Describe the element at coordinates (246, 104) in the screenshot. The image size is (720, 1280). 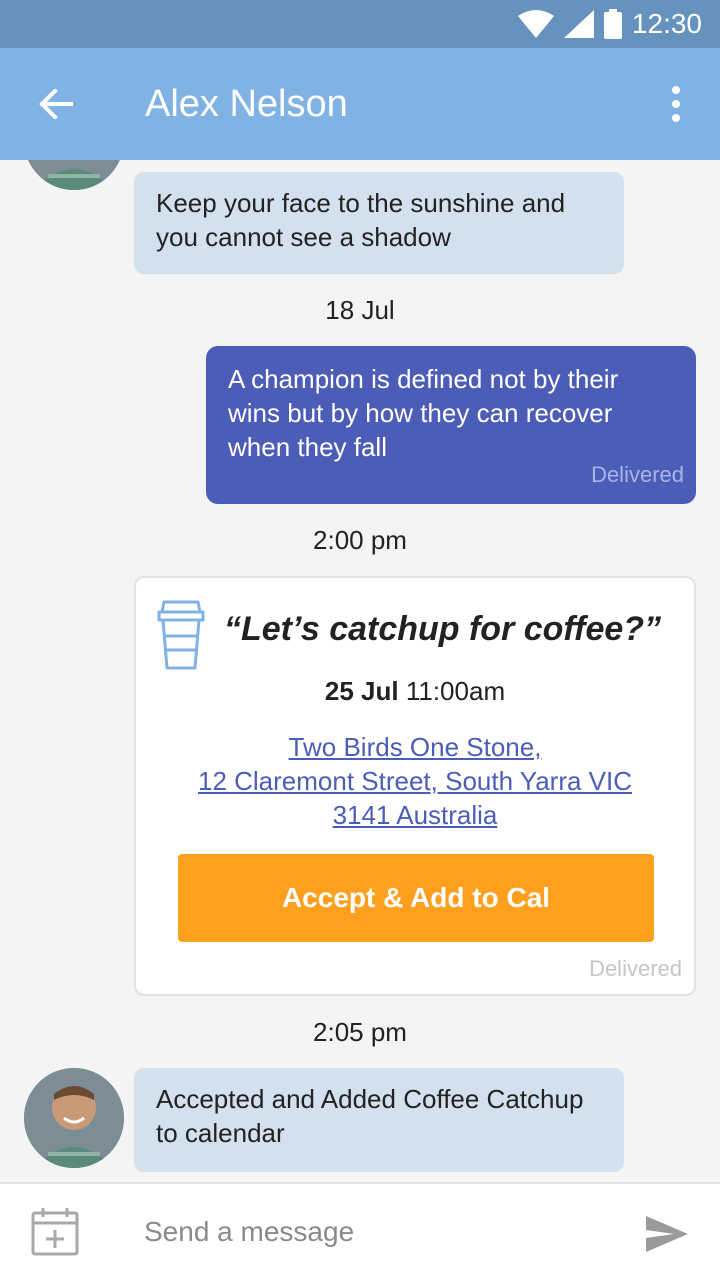
I see `conversation-title: Alex Nelson` at that location.